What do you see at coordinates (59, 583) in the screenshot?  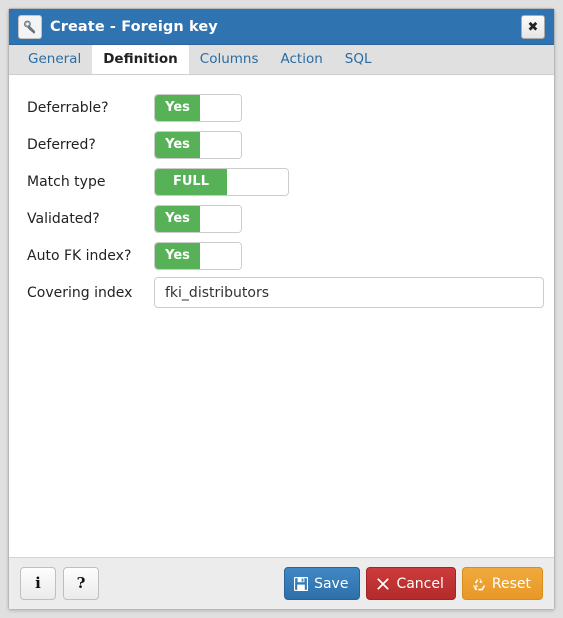 I see `footer-left-group: i ?` at bounding box center [59, 583].